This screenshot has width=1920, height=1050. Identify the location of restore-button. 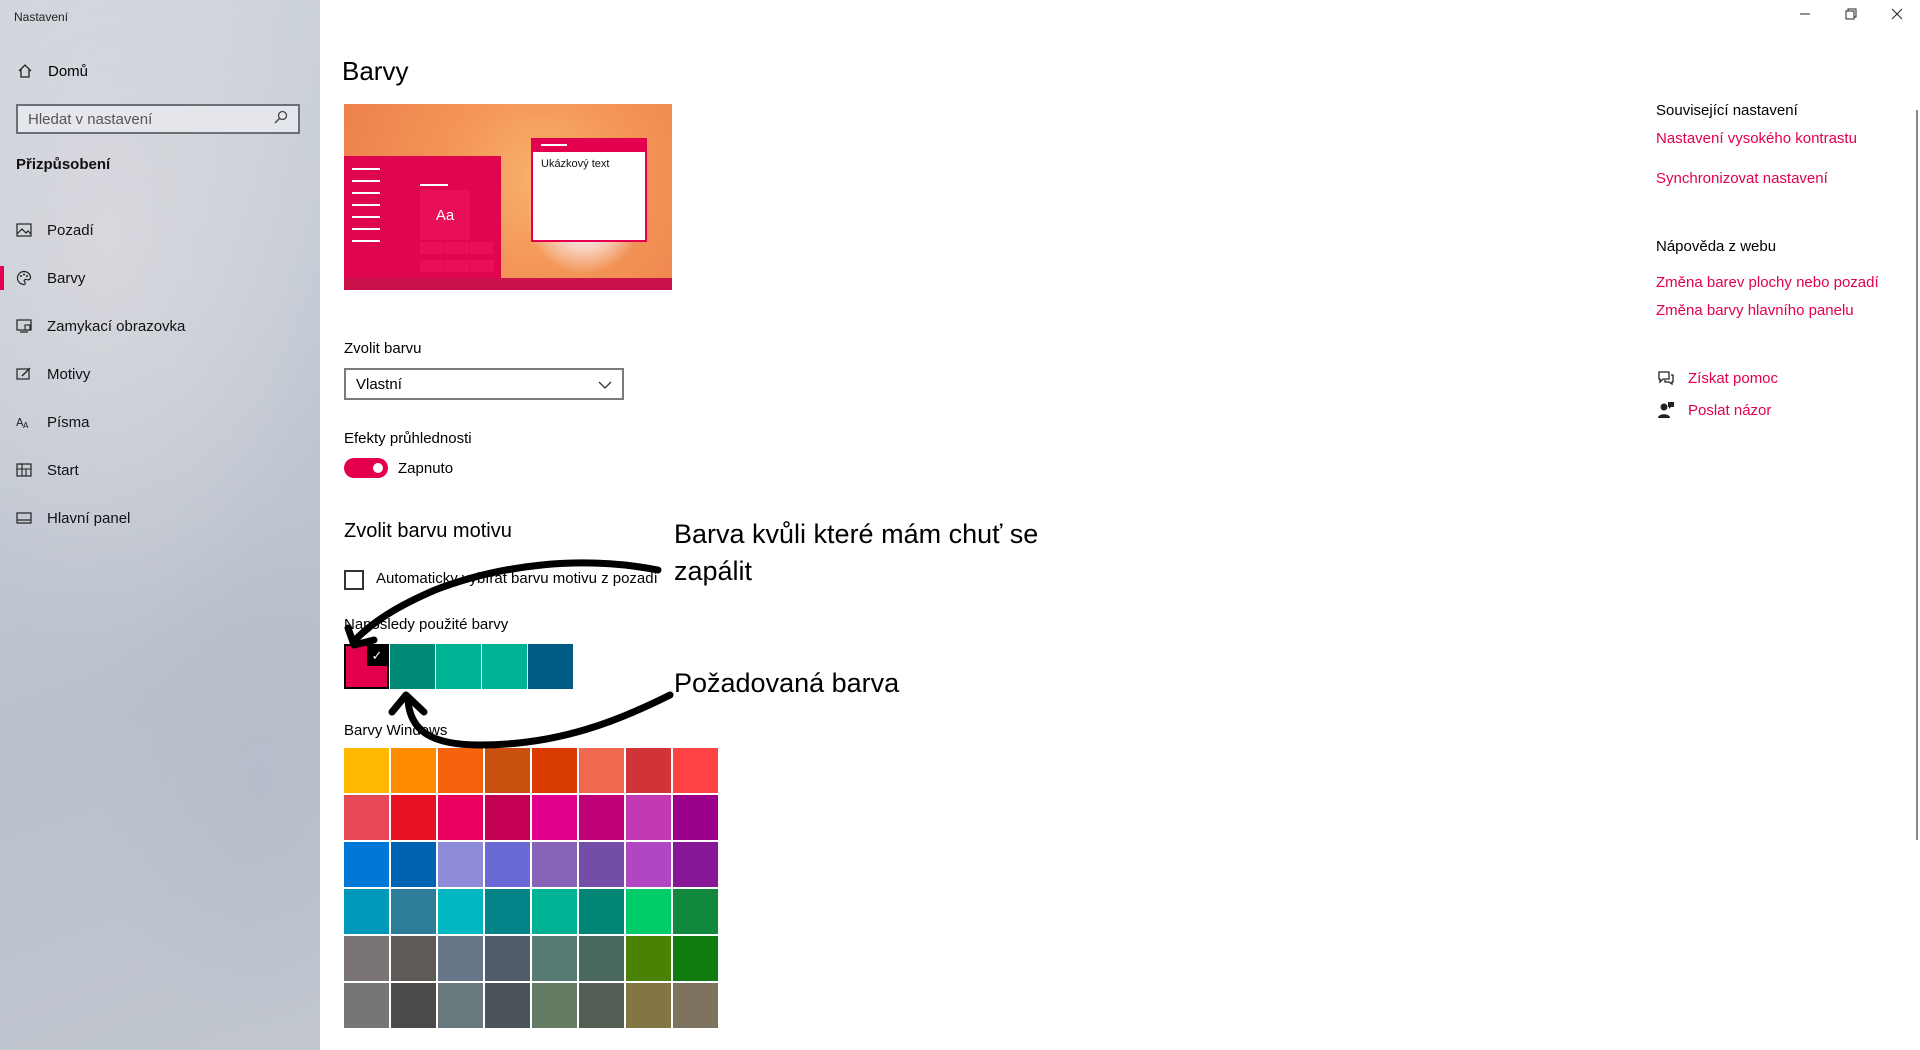
(1851, 16).